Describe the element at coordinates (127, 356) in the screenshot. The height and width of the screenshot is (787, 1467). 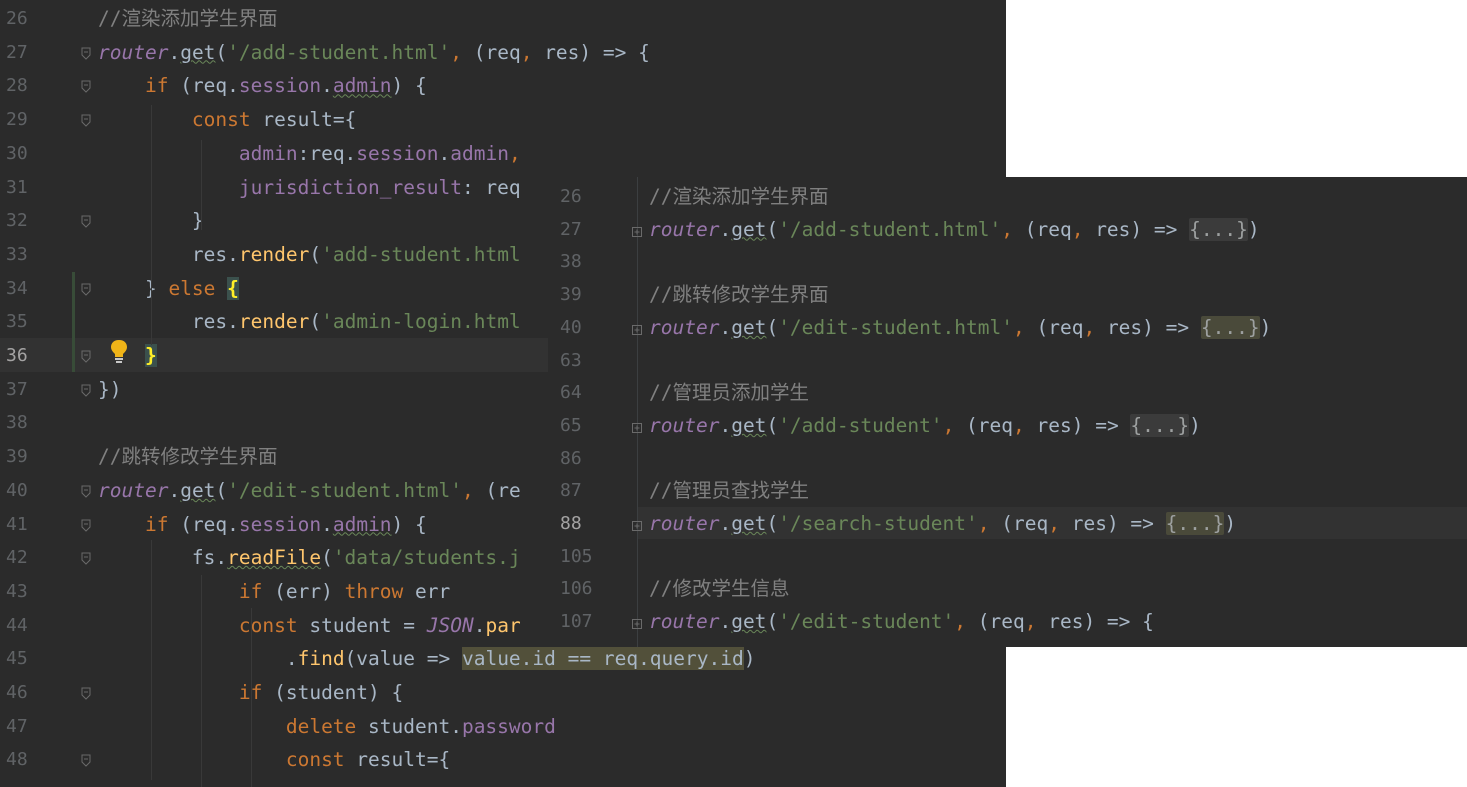
I see `code-line: }` at that location.